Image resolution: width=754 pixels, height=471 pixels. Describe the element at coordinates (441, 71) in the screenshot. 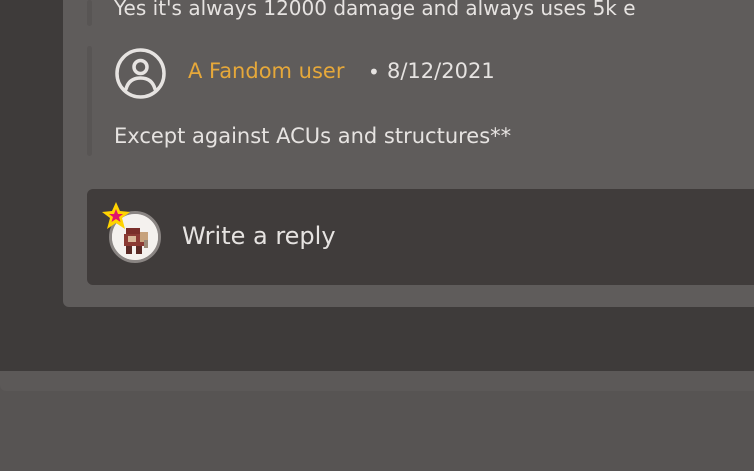

I see `reply-date: 8/12/2021` at that location.